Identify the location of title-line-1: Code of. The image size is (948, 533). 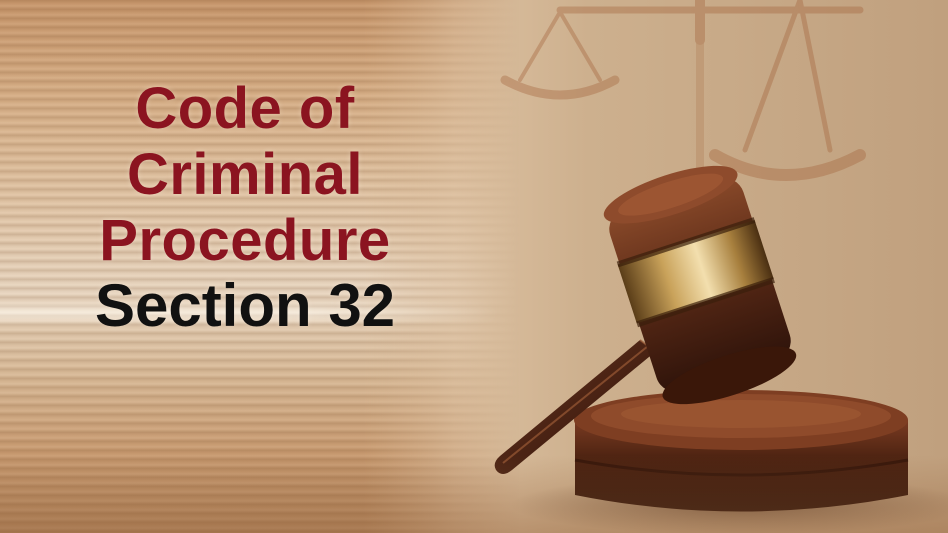
(245, 108).